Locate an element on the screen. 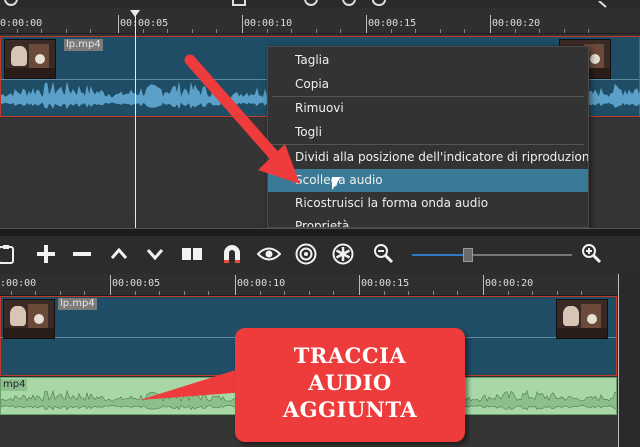 Image resolution: width=640 pixels, height=447 pixels. timeline-right-edge is located at coordinates (629, 360).